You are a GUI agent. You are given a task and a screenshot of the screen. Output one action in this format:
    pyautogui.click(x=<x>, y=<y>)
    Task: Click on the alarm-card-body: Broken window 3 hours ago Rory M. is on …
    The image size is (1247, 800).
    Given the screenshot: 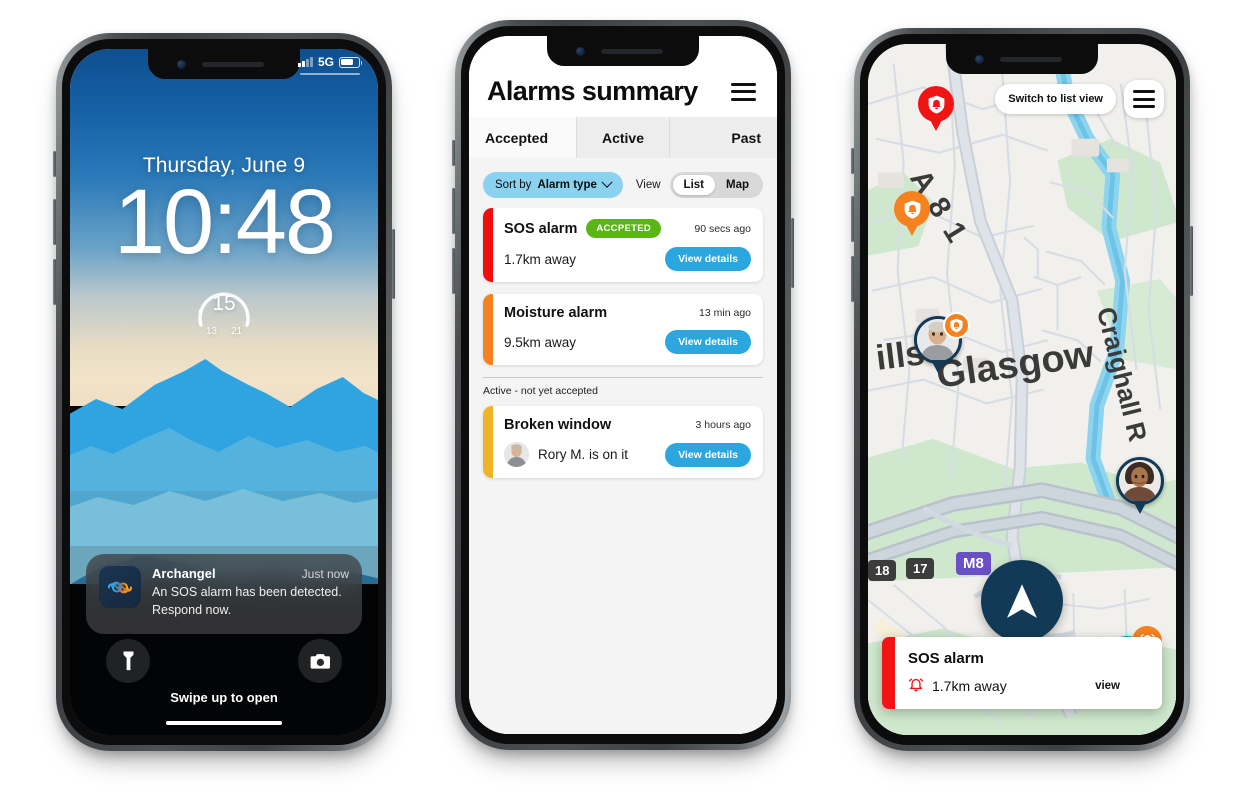 What is the action you would take?
    pyautogui.click(x=628, y=442)
    